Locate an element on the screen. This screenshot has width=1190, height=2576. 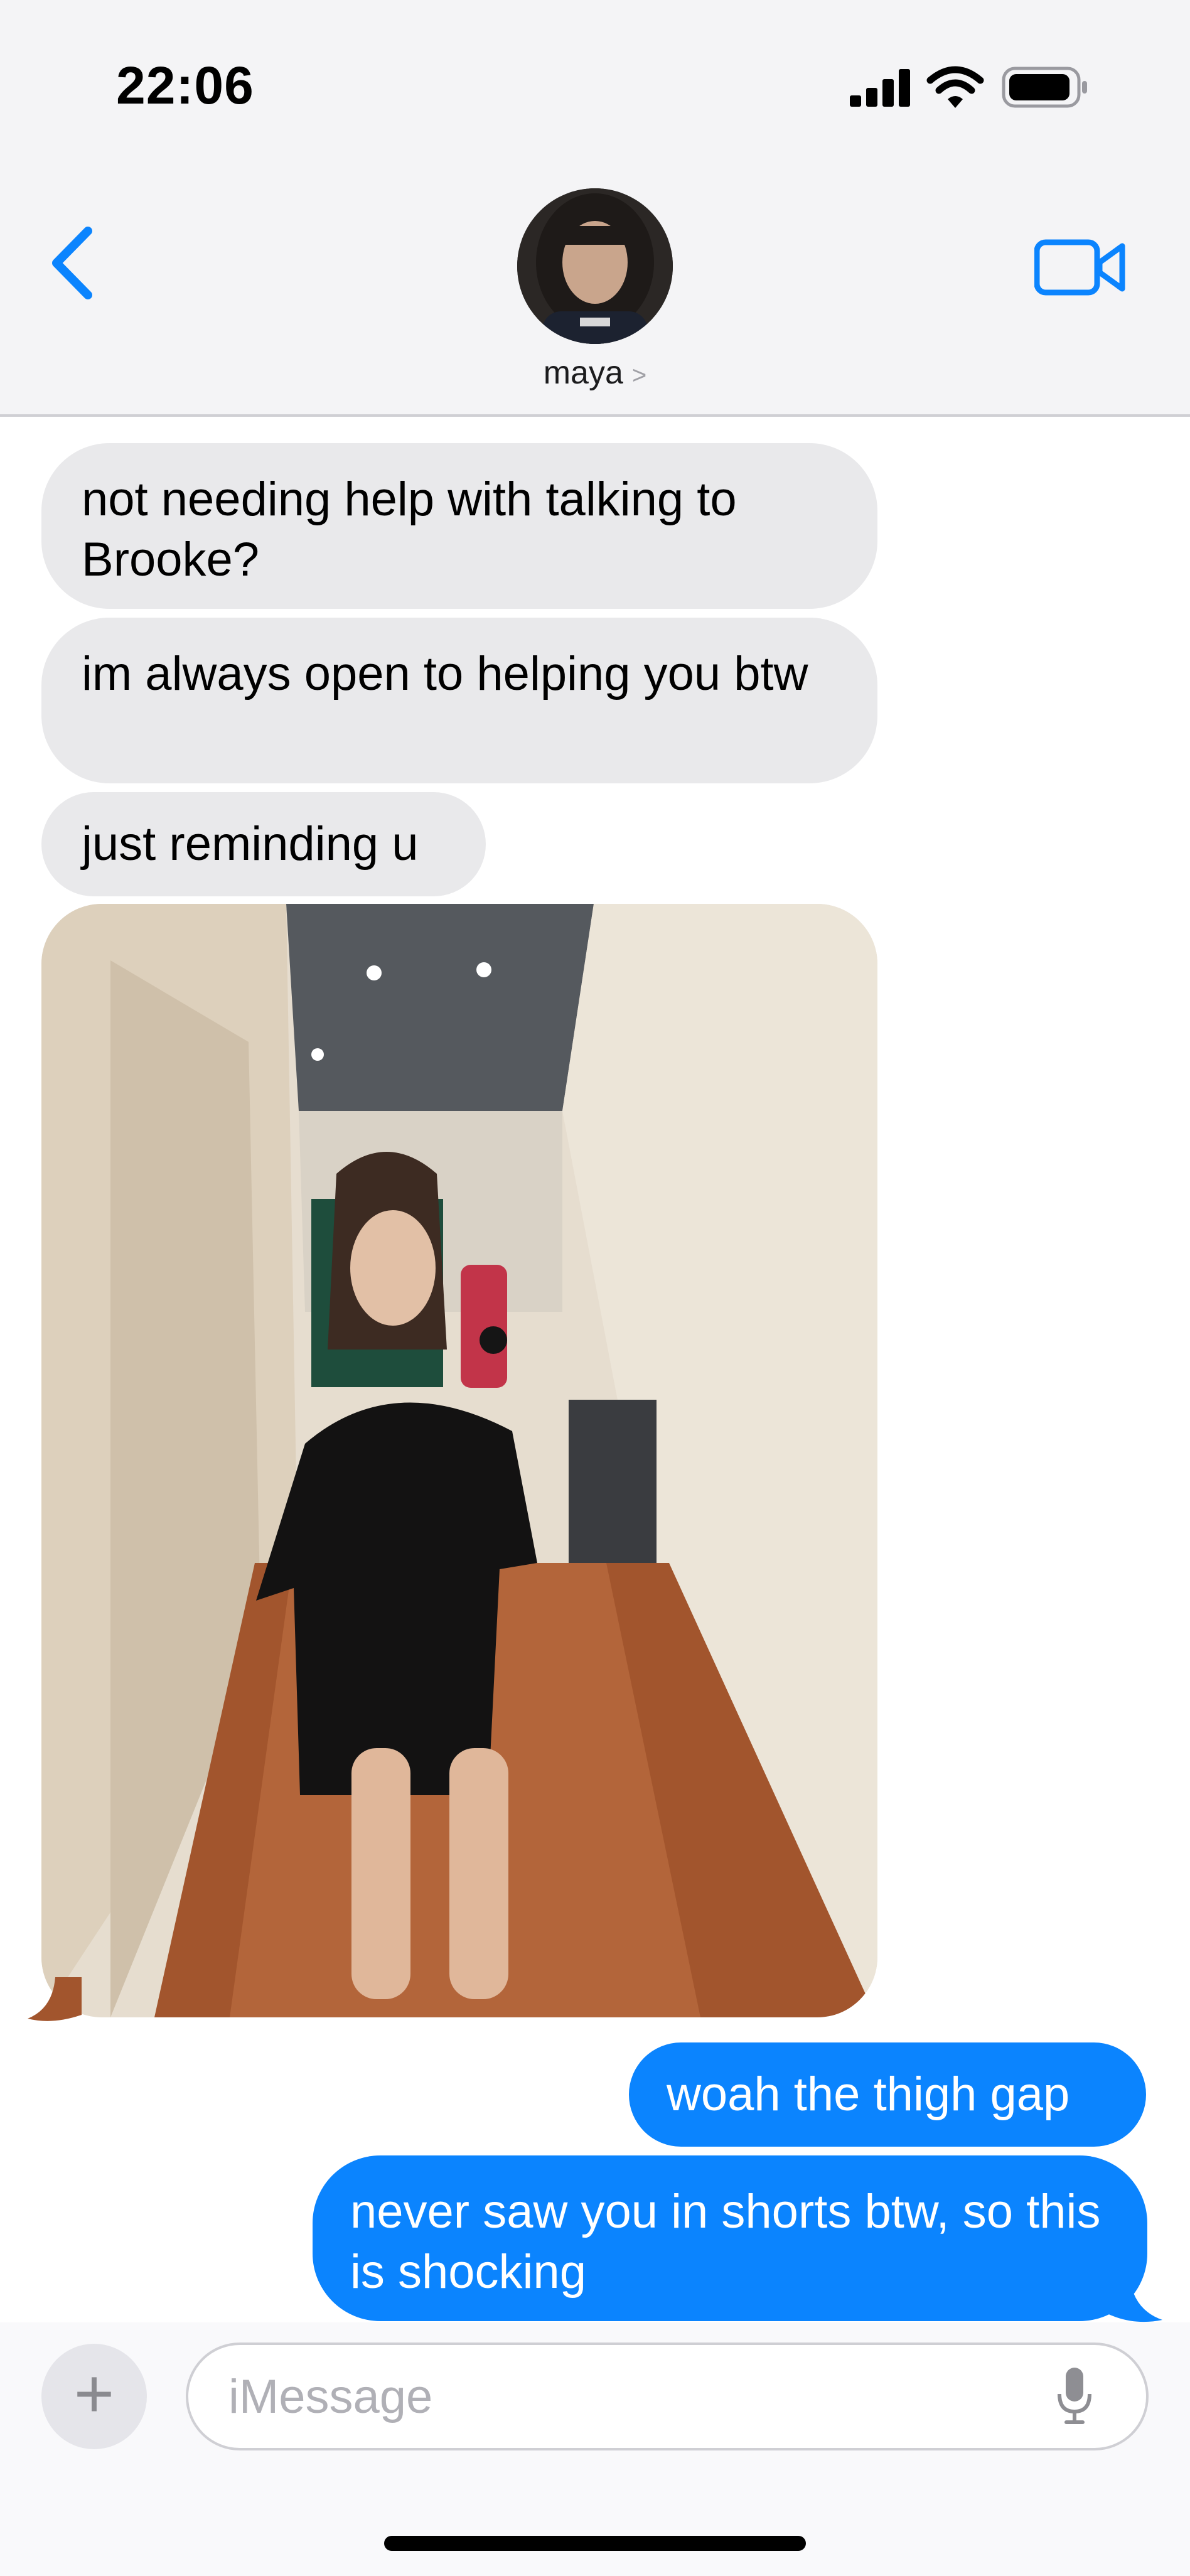
contact-name-button: maya > is located at coordinates (595, 373).